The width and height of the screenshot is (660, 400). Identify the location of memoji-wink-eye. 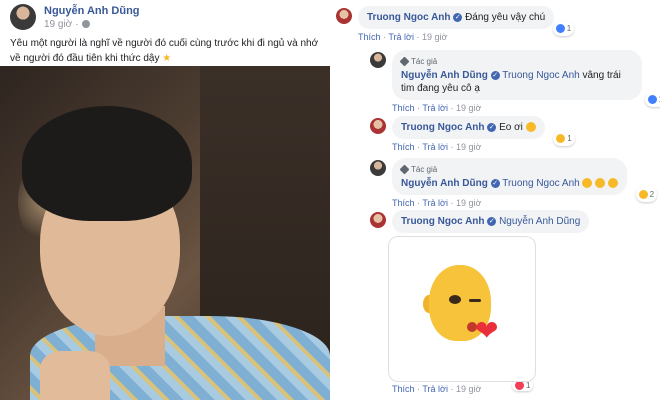
(475, 300).